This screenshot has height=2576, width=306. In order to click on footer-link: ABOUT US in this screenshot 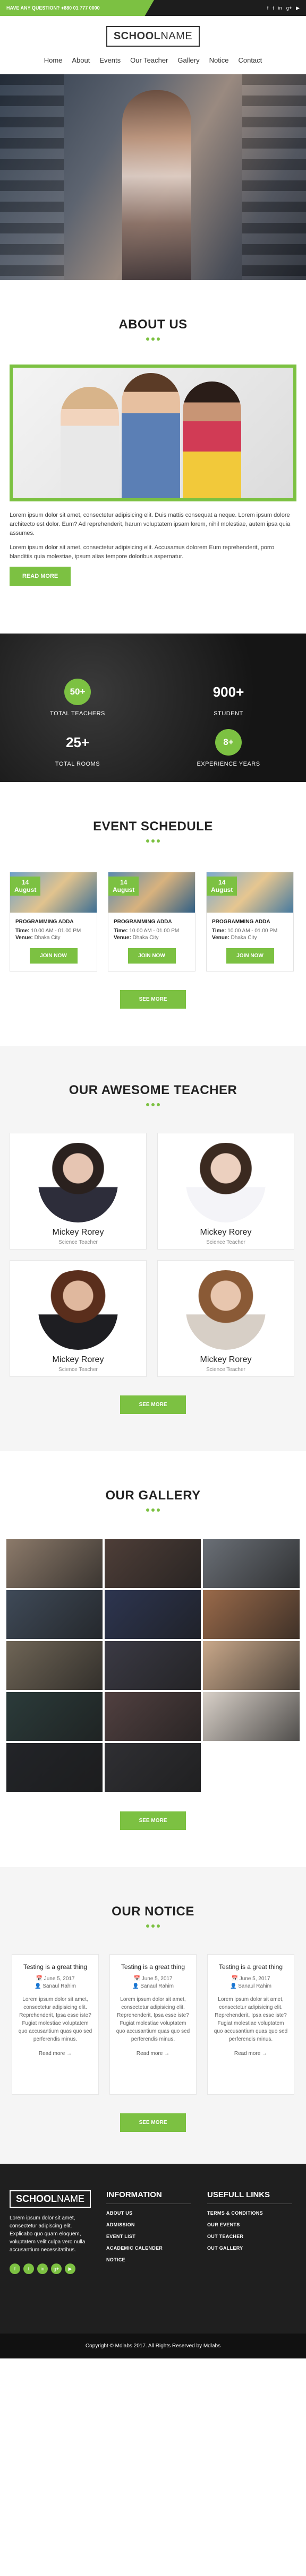, I will do `click(148, 2213)`.